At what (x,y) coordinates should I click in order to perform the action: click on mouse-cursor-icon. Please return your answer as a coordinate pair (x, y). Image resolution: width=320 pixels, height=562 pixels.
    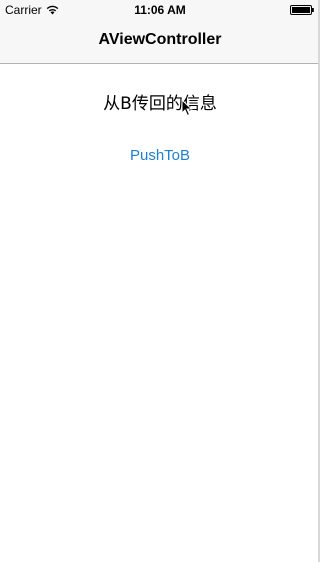
    Looking at the image, I should click on (187, 108).